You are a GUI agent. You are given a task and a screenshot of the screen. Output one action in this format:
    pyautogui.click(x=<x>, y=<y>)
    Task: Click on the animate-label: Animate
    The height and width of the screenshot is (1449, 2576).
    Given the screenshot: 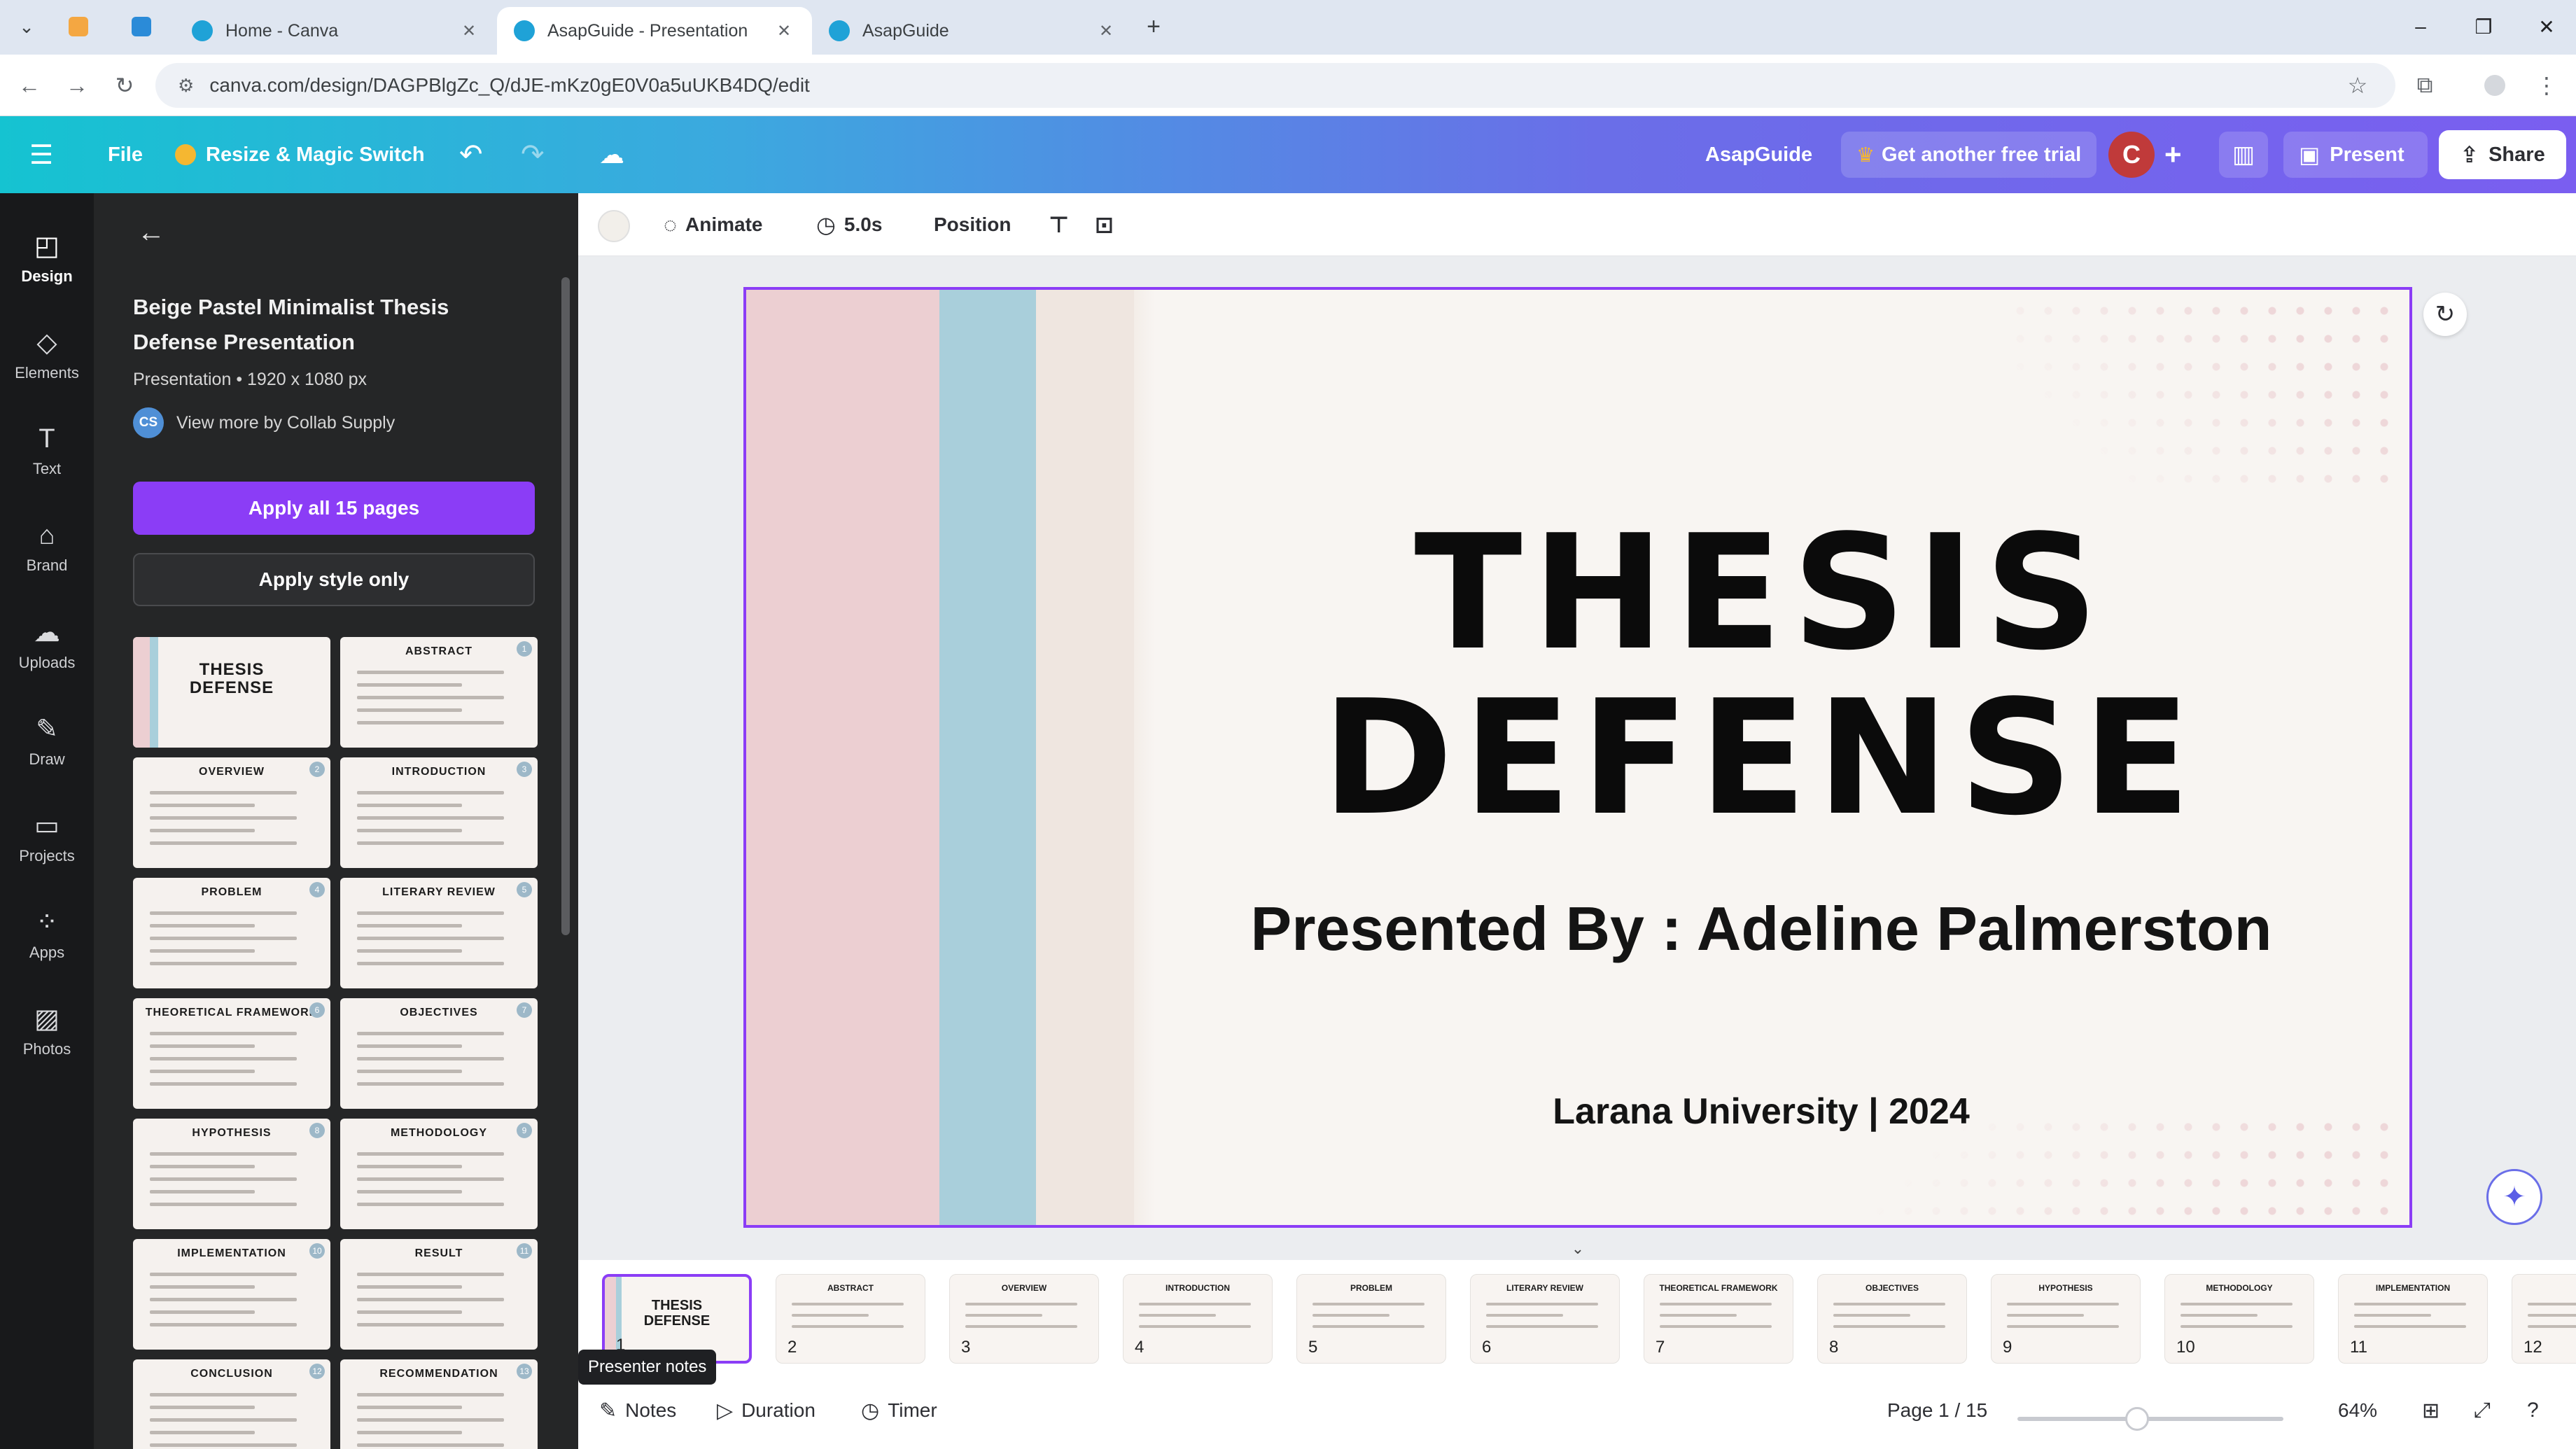 What is the action you would take?
    pyautogui.click(x=724, y=224)
    